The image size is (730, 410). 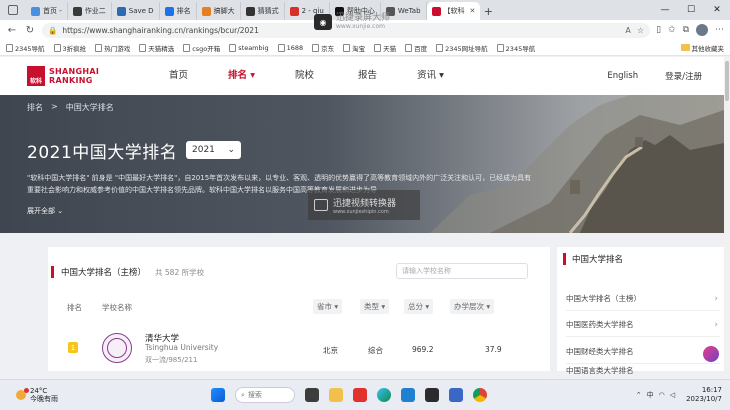 I want to click on back-icon: ←, so click(x=12, y=30).